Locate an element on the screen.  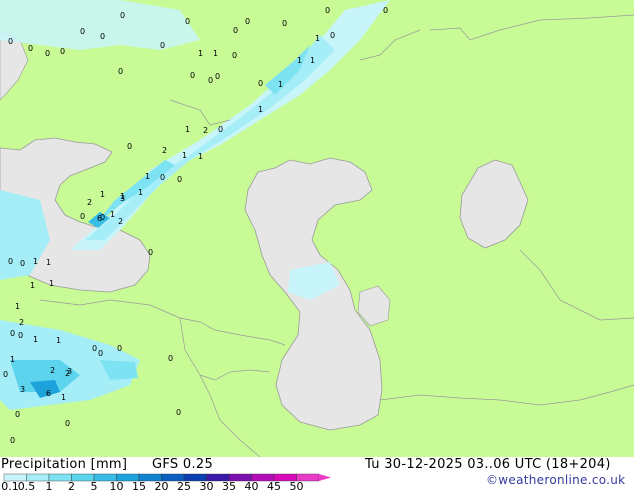
legend-colorbar: 0.1 0.5 1 2 5 10 15 20 25 30 35 40 45 50 is located at coordinates (166, 481).